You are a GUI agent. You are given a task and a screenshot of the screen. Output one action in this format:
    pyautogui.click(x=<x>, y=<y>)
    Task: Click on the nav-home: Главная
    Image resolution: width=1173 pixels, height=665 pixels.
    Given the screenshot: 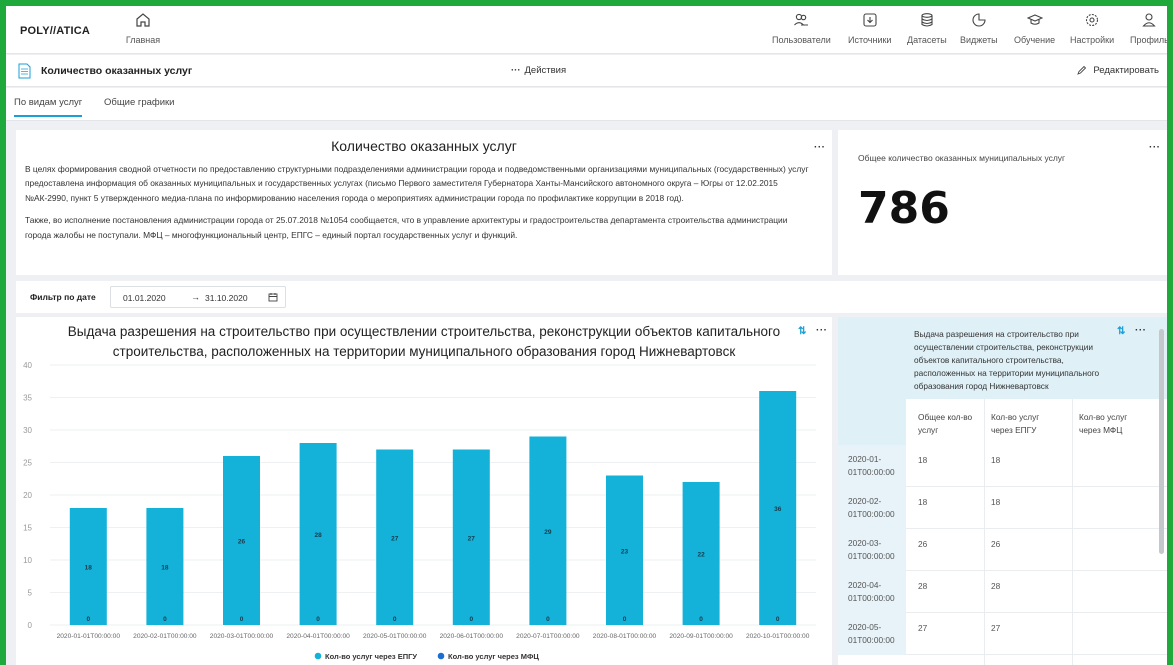 What is the action you would take?
    pyautogui.click(x=143, y=28)
    